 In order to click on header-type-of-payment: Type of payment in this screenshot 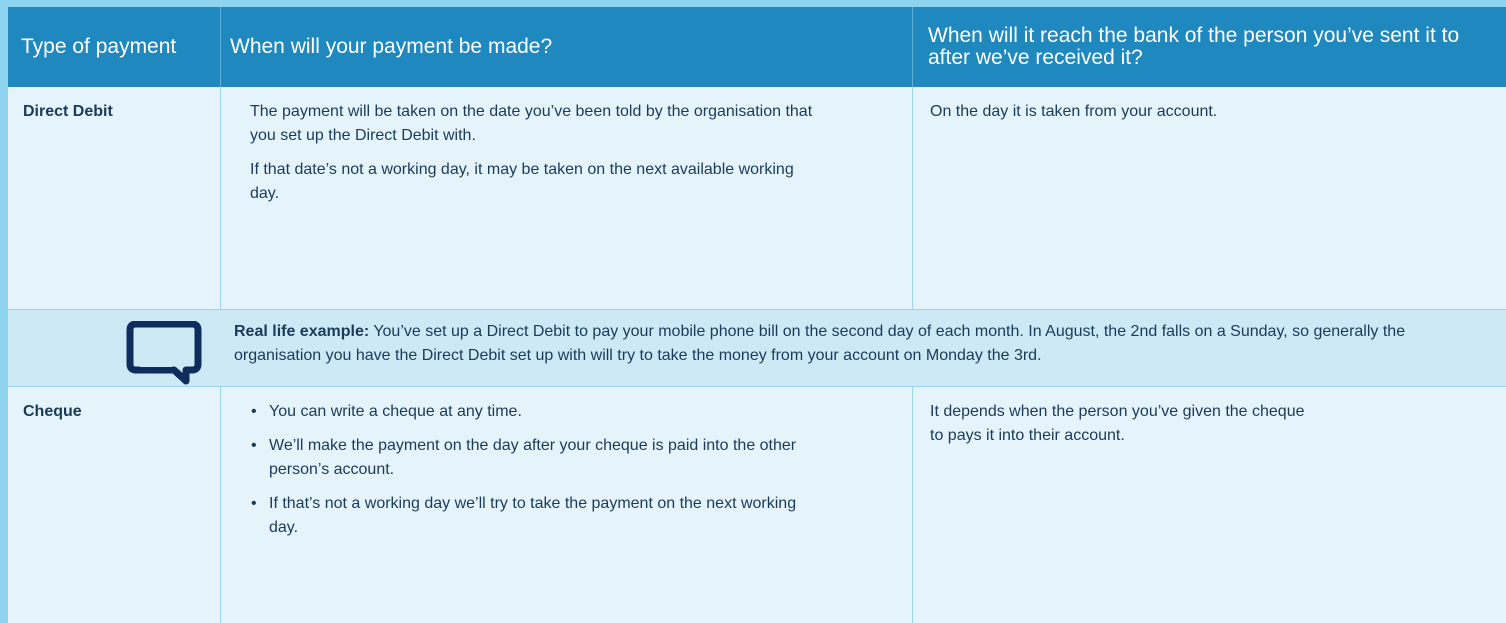, I will do `click(99, 46)`.